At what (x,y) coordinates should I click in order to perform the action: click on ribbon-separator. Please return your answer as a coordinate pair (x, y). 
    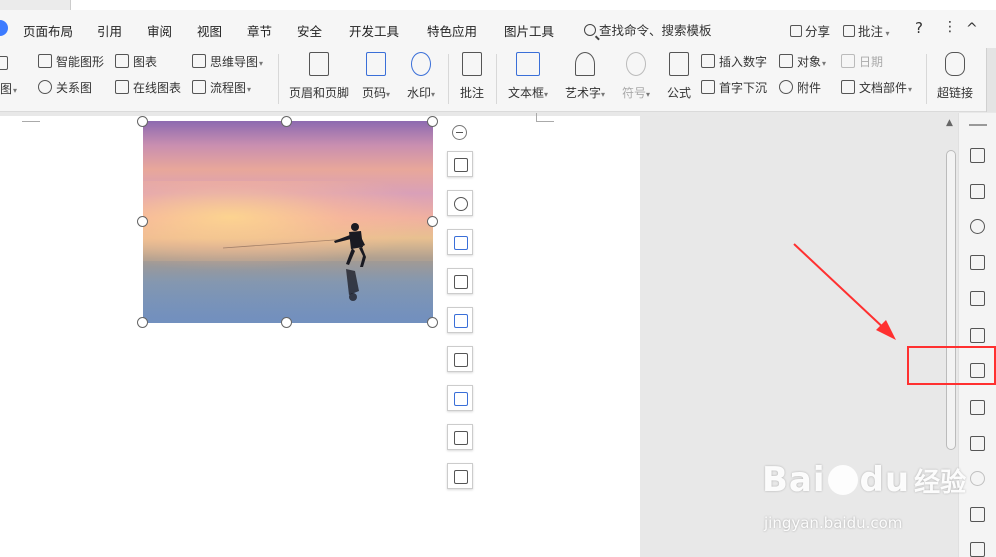
    Looking at the image, I should click on (278, 79).